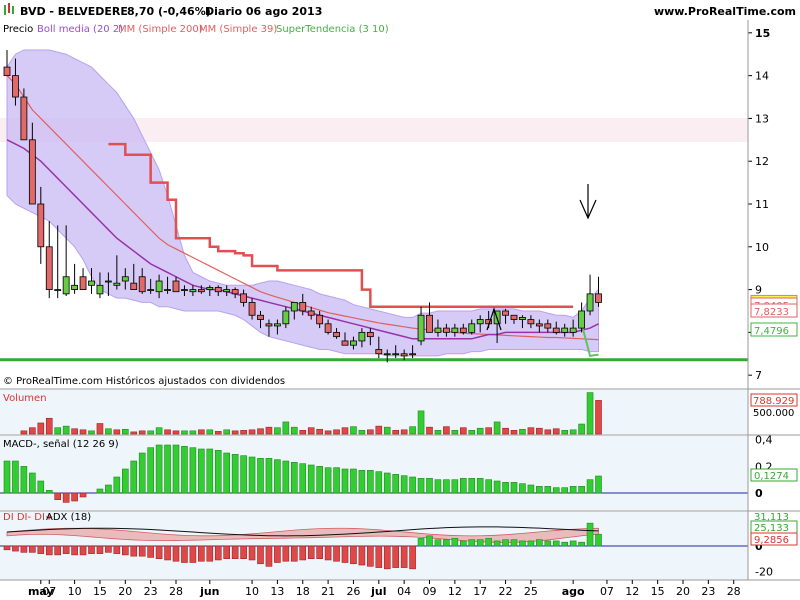  I want to click on x-tick-label: ago, so click(573, 591).